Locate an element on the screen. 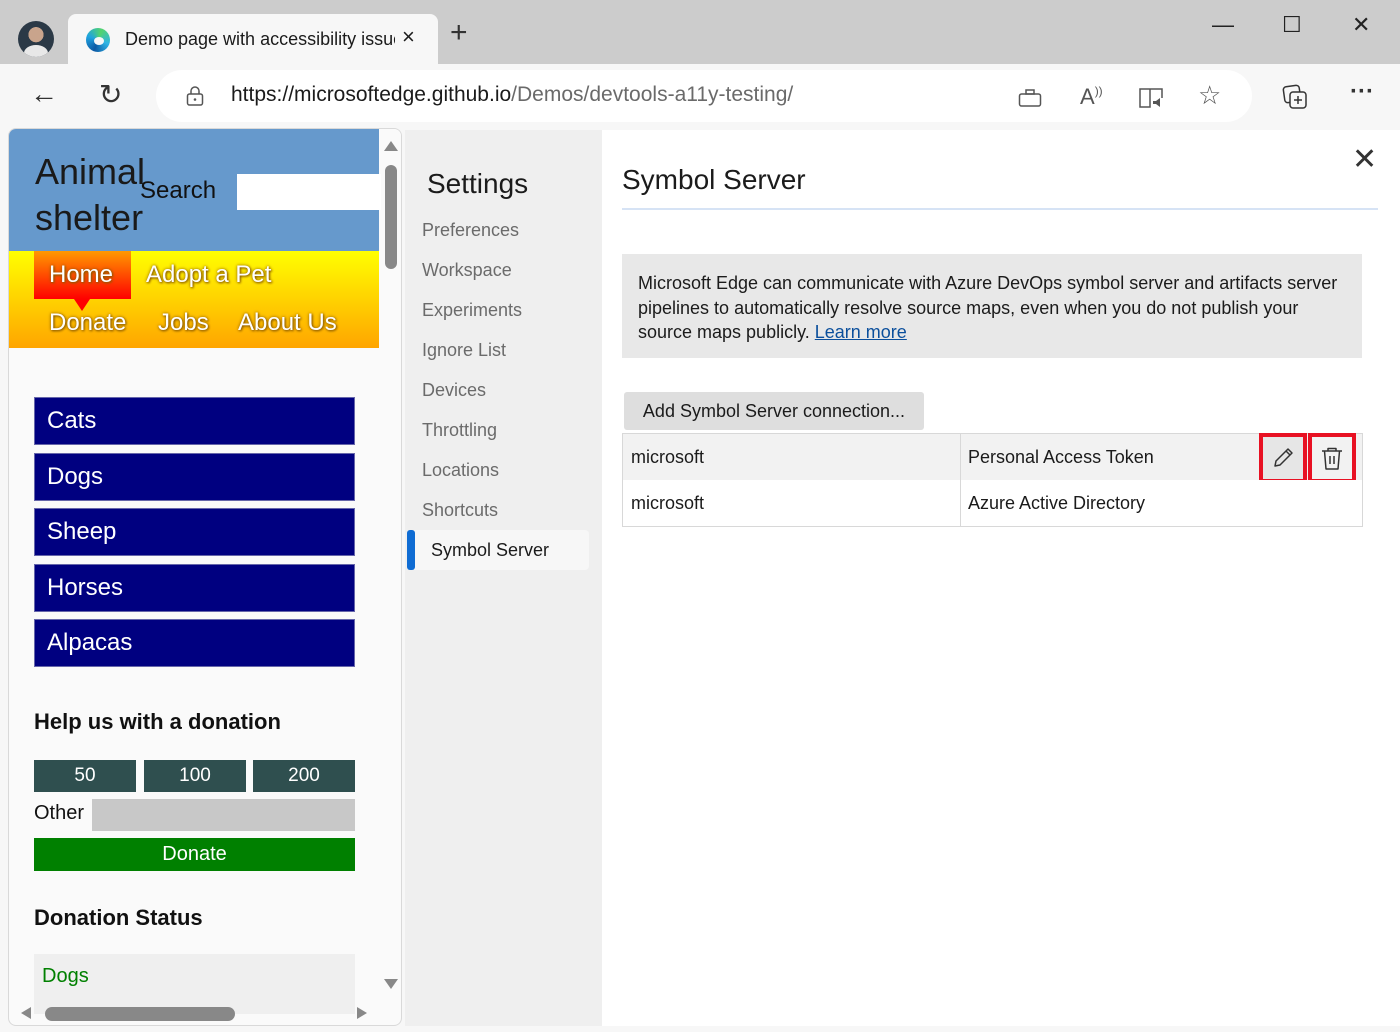  donation-heading: Help us with a donation is located at coordinates (157, 721).